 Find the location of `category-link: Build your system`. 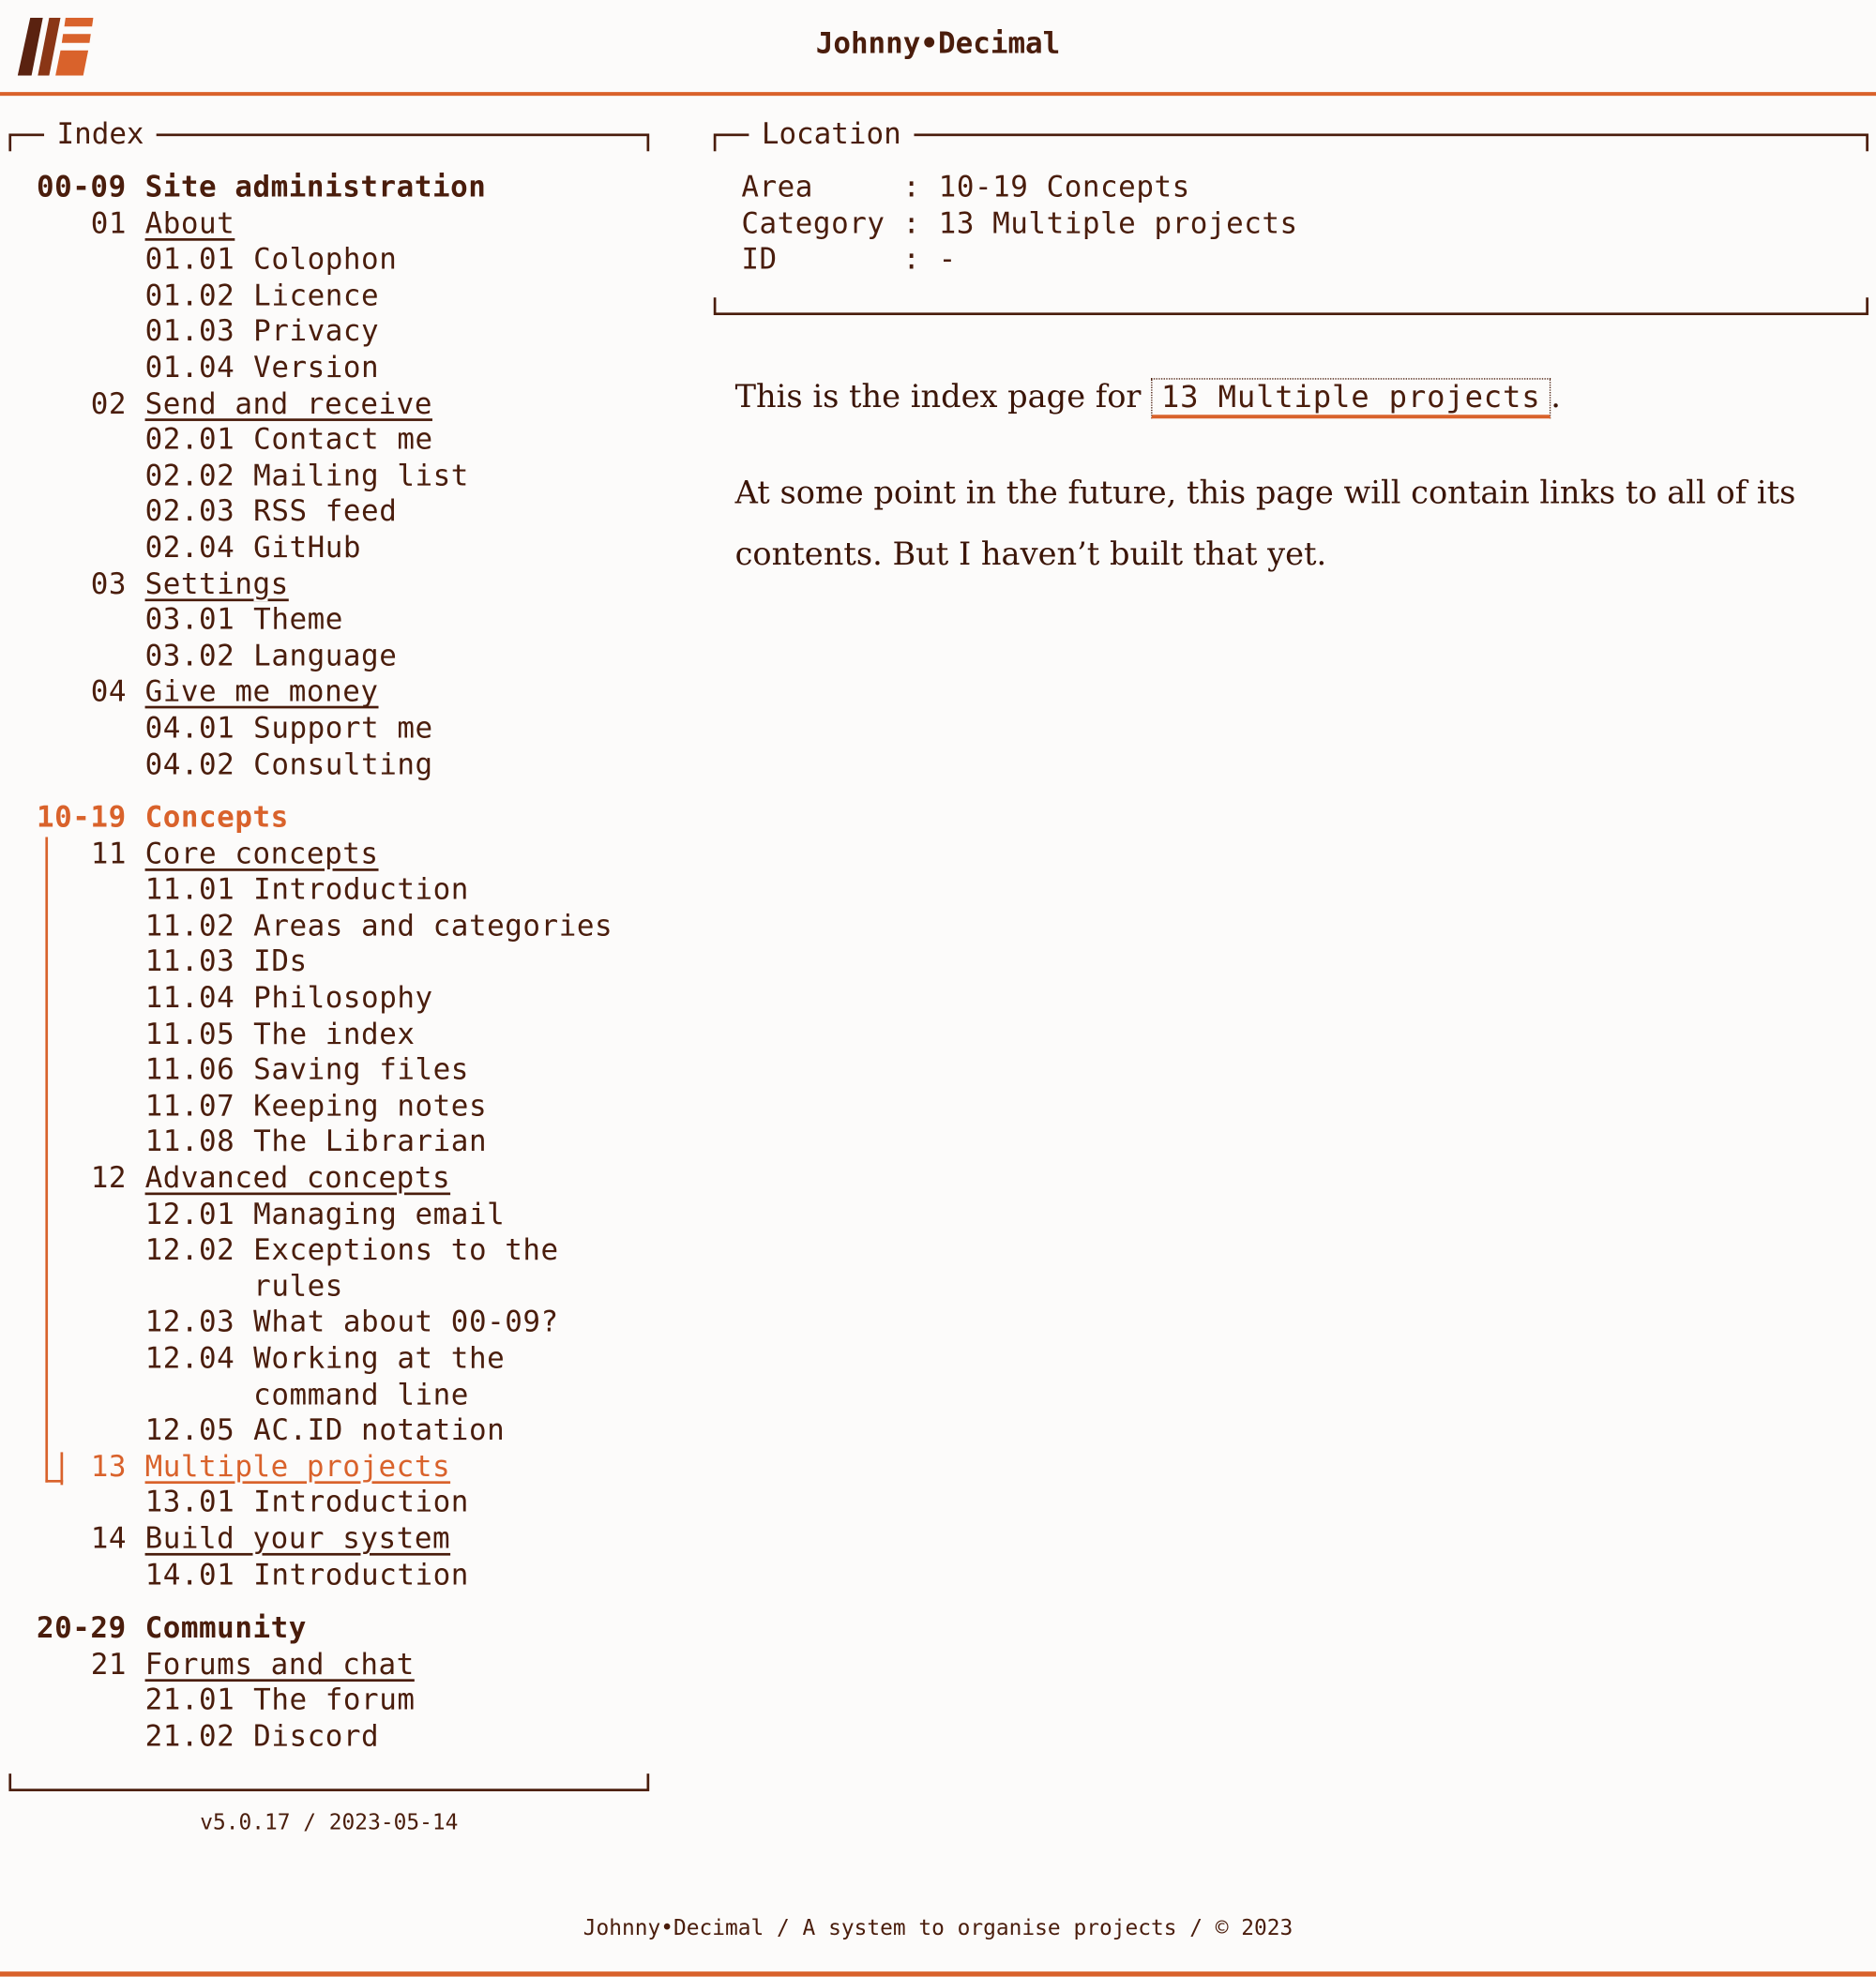

category-link: Build your system is located at coordinates (298, 1539).